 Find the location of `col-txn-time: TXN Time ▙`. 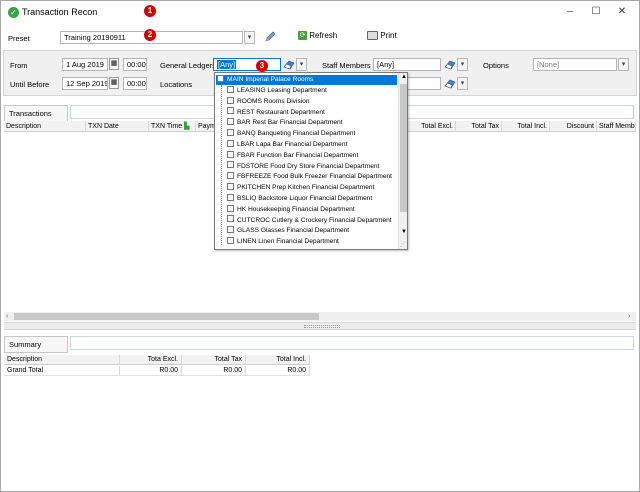

col-txn-time: TXN Time ▙ is located at coordinates (172, 126).